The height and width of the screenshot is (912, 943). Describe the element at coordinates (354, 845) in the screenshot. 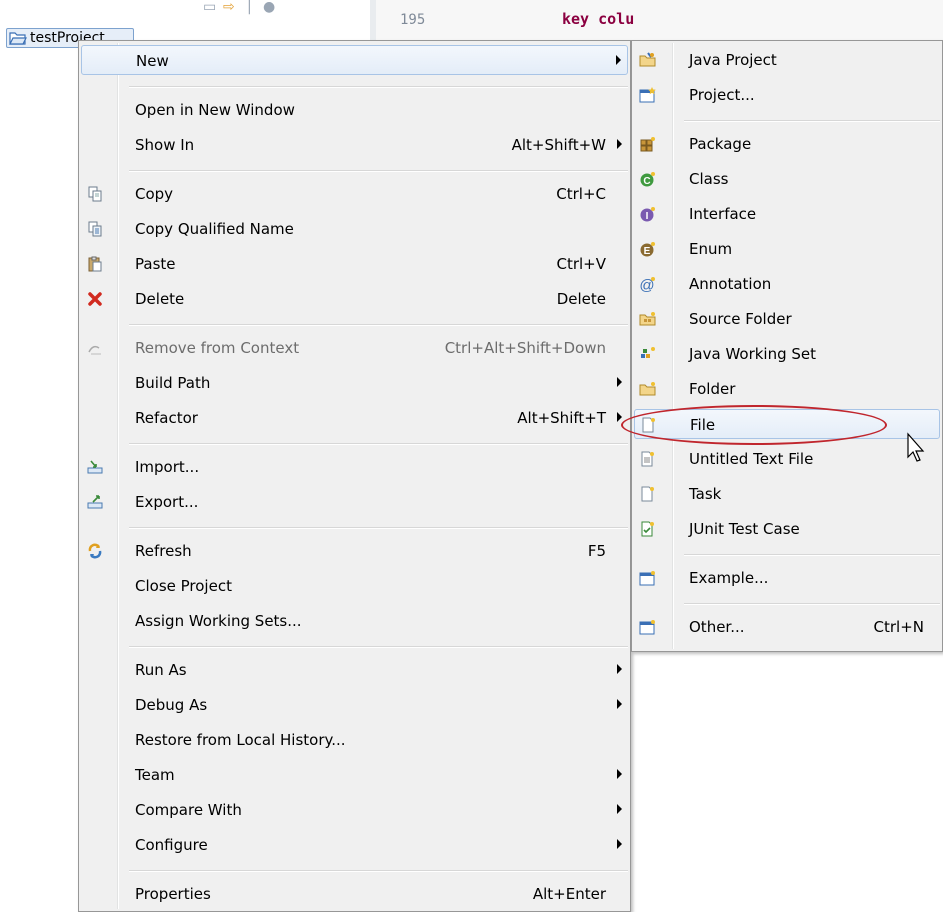

I see `menu-item-configure: Configure` at that location.